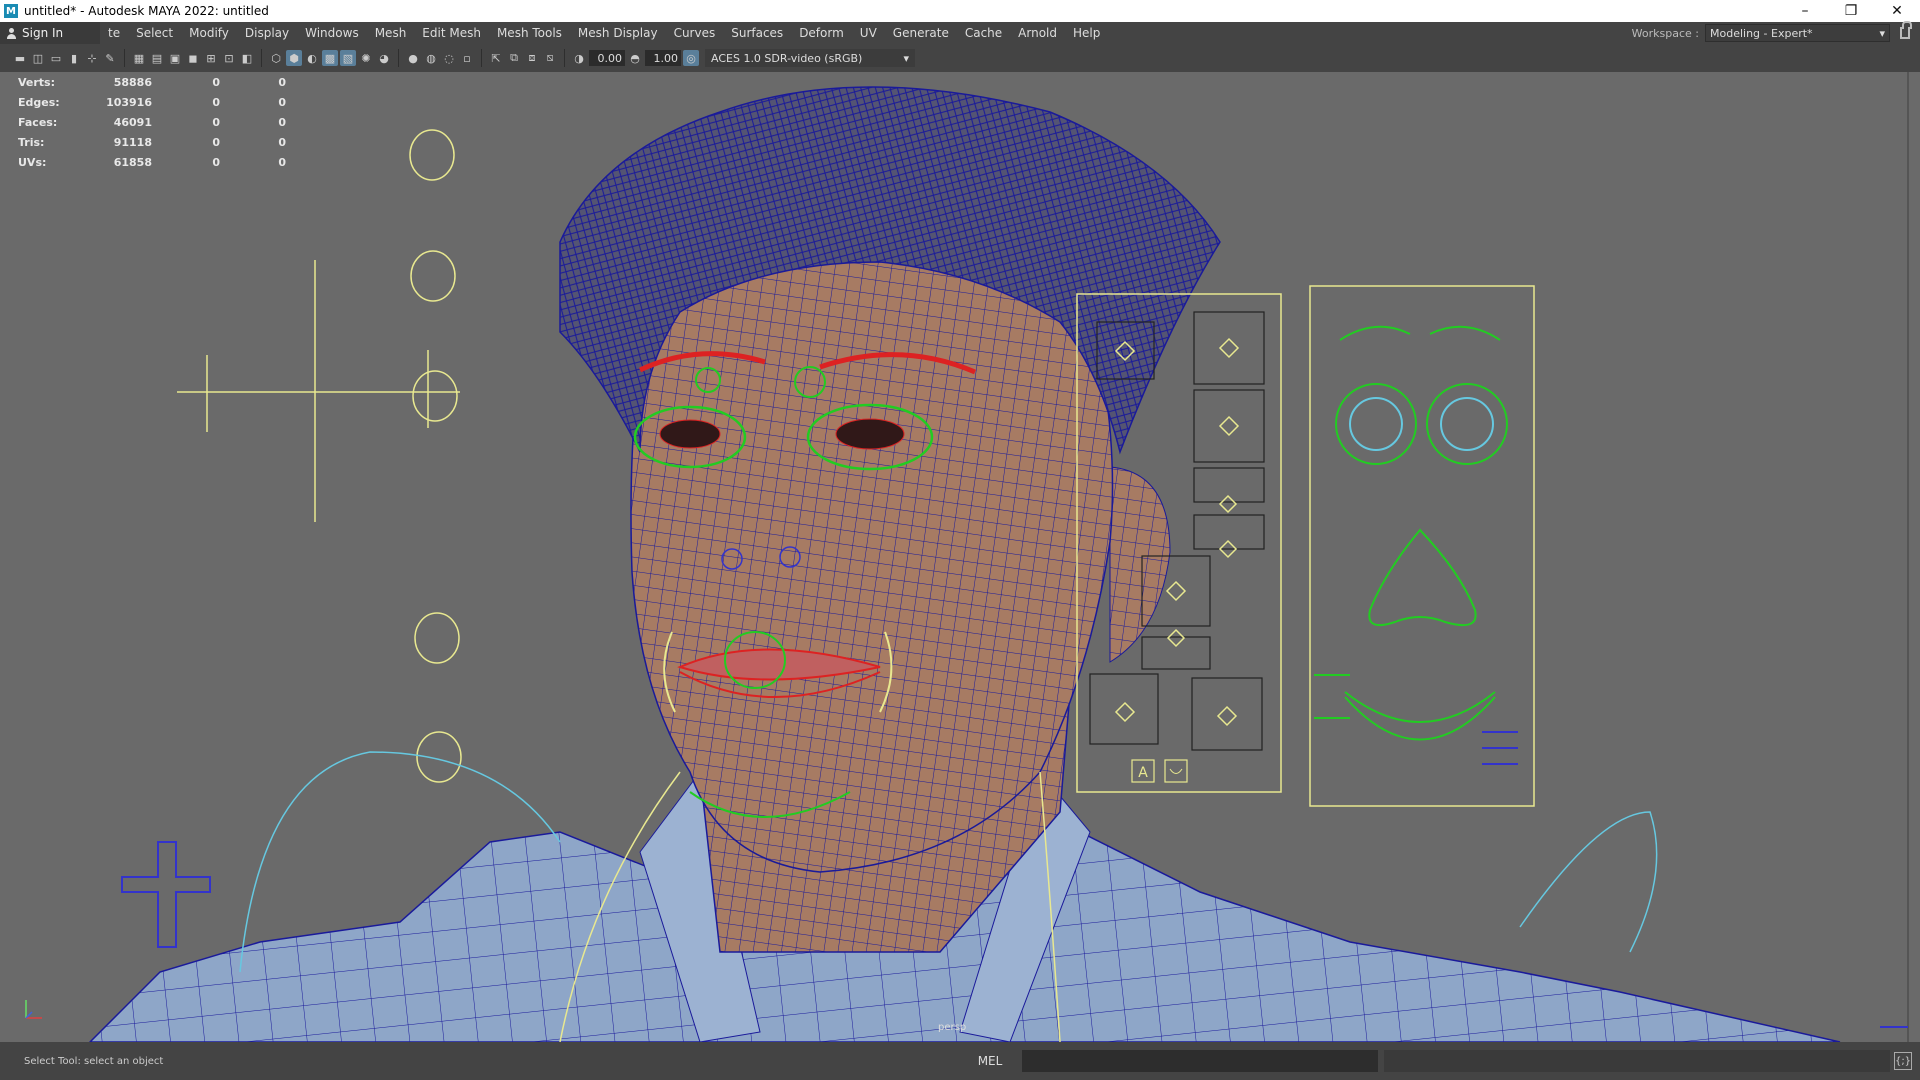 Image resolution: width=1920 pixels, height=1080 pixels. Describe the element at coordinates (154, 33) in the screenshot. I see `menu-item-select: Select` at that location.